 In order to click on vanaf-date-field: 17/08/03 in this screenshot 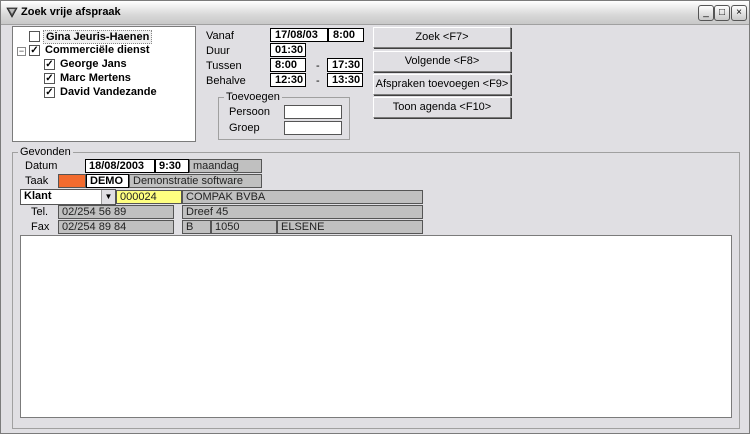, I will do `click(299, 35)`.